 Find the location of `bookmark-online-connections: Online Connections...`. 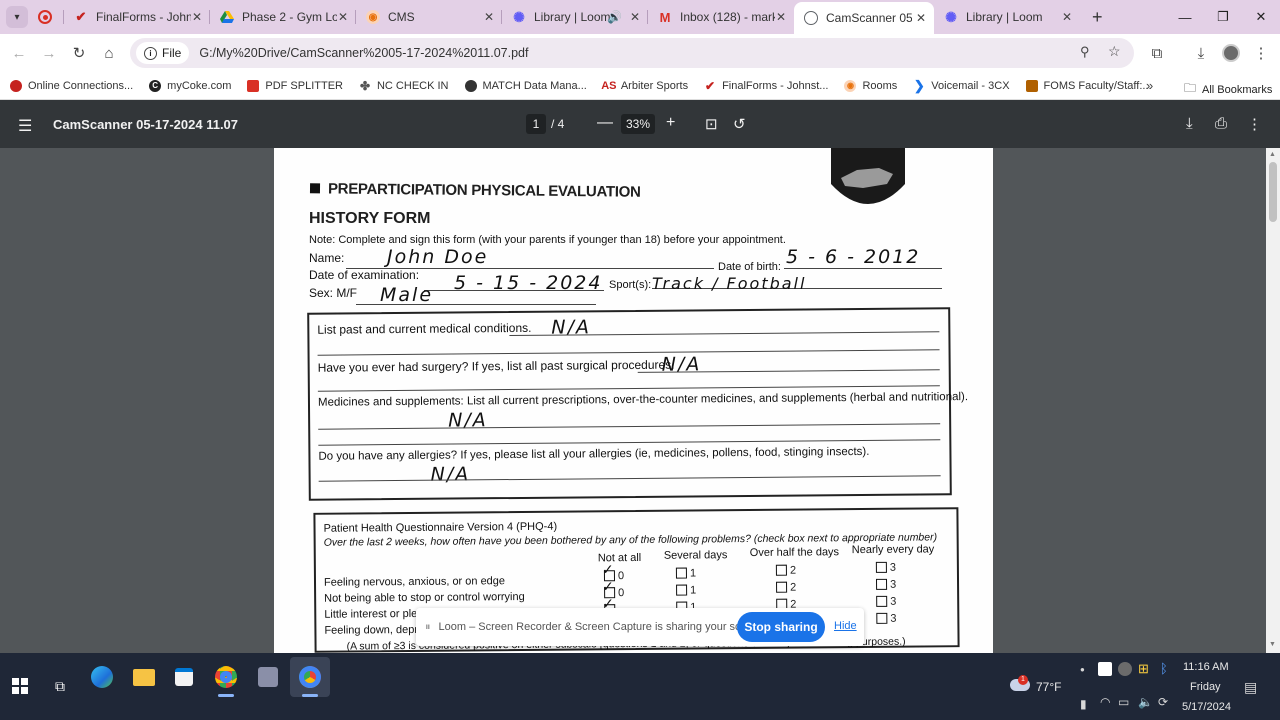

bookmark-online-connections: Online Connections... is located at coordinates (71, 85).